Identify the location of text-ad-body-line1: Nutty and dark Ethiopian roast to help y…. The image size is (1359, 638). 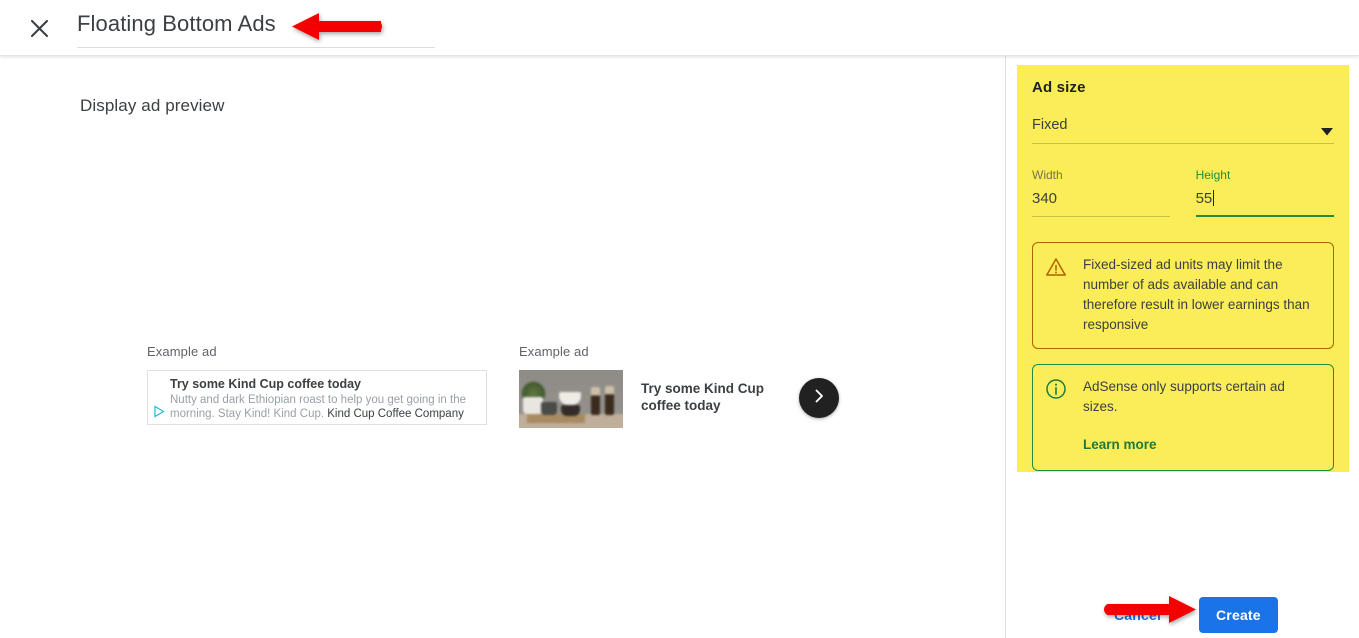
(318, 400).